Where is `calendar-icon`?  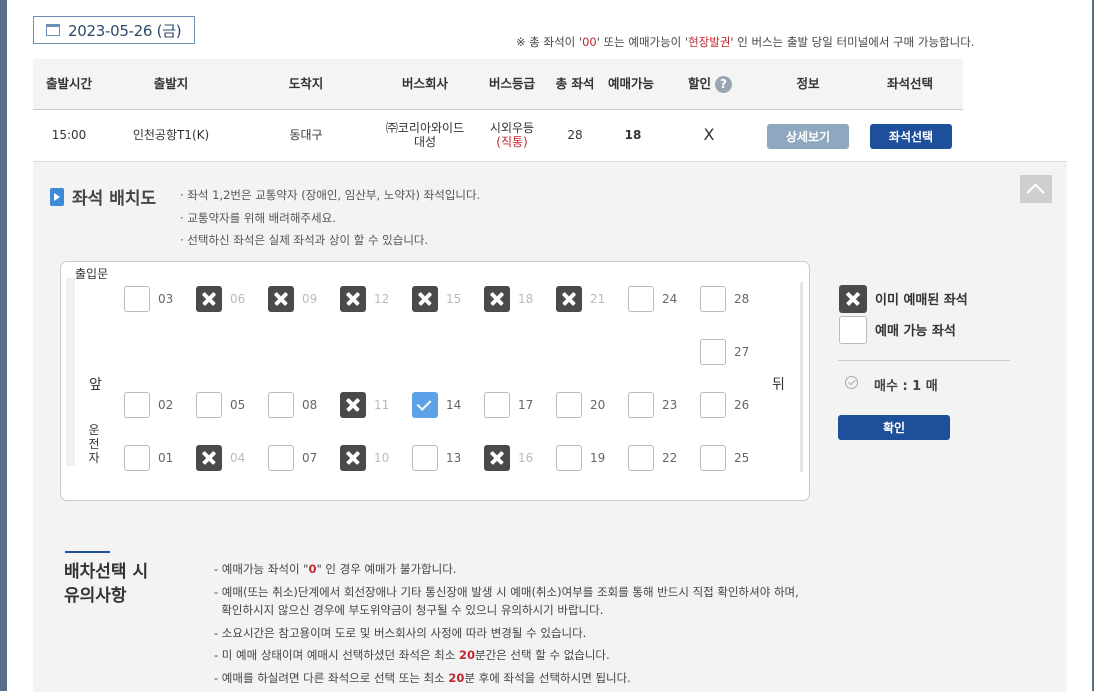 calendar-icon is located at coordinates (53, 30).